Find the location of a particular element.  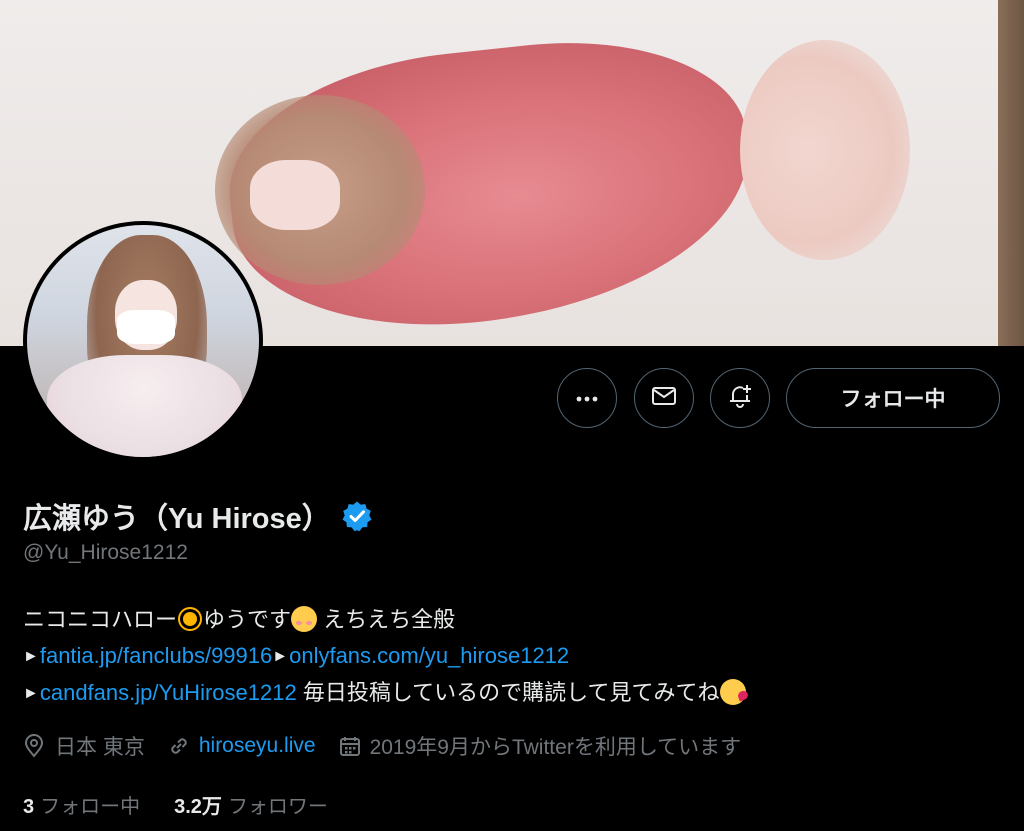

bell-plus-icon is located at coordinates (740, 398).